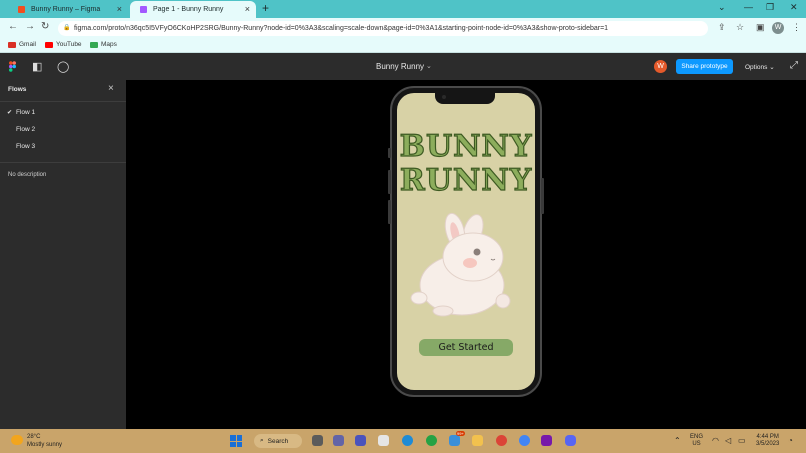 Image resolution: width=806 pixels, height=453 pixels. I want to click on tab-search-chevron-icon: ⌄, so click(722, 7).